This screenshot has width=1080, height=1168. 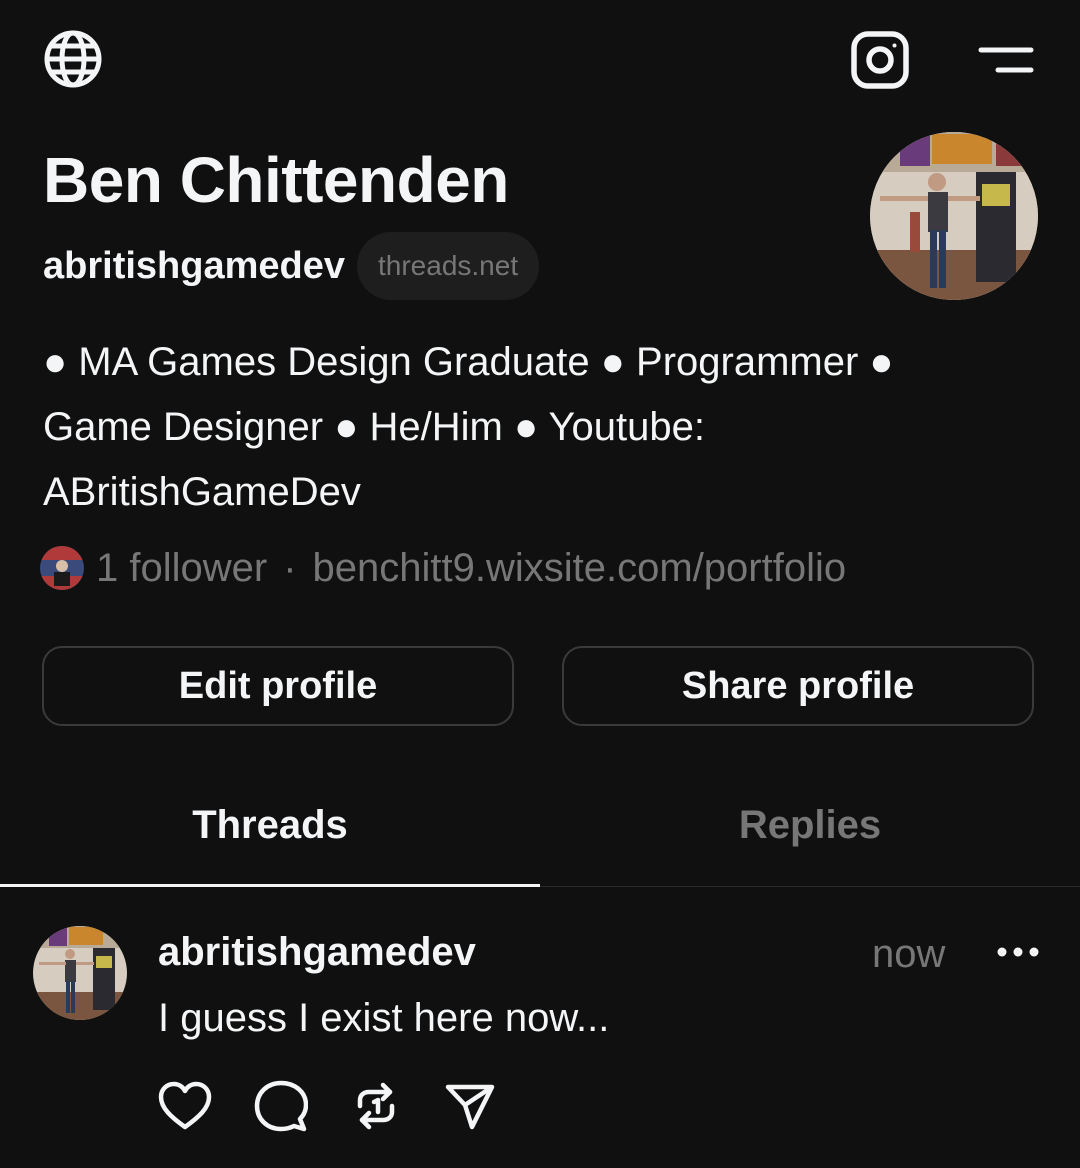 What do you see at coordinates (270, 885) in the screenshot?
I see `active-tab-indicator` at bounding box center [270, 885].